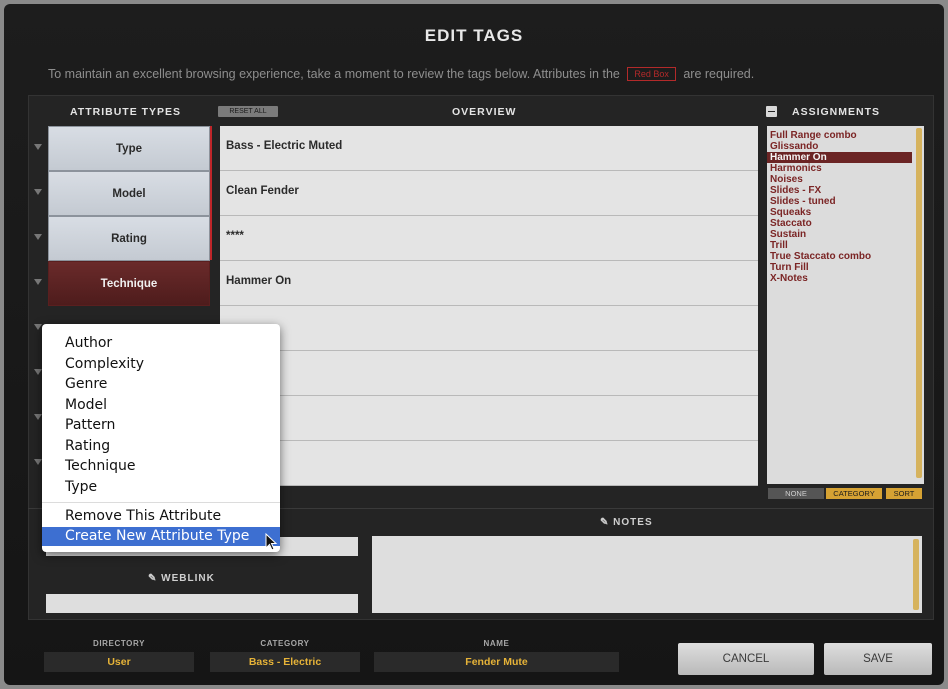 Image resolution: width=948 pixels, height=689 pixels. I want to click on weblink-field, so click(202, 603).